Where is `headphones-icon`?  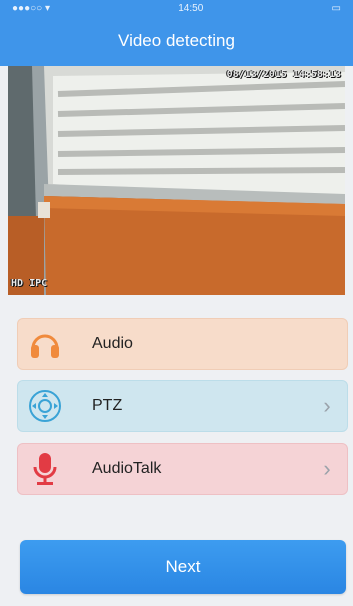 headphones-icon is located at coordinates (45, 344).